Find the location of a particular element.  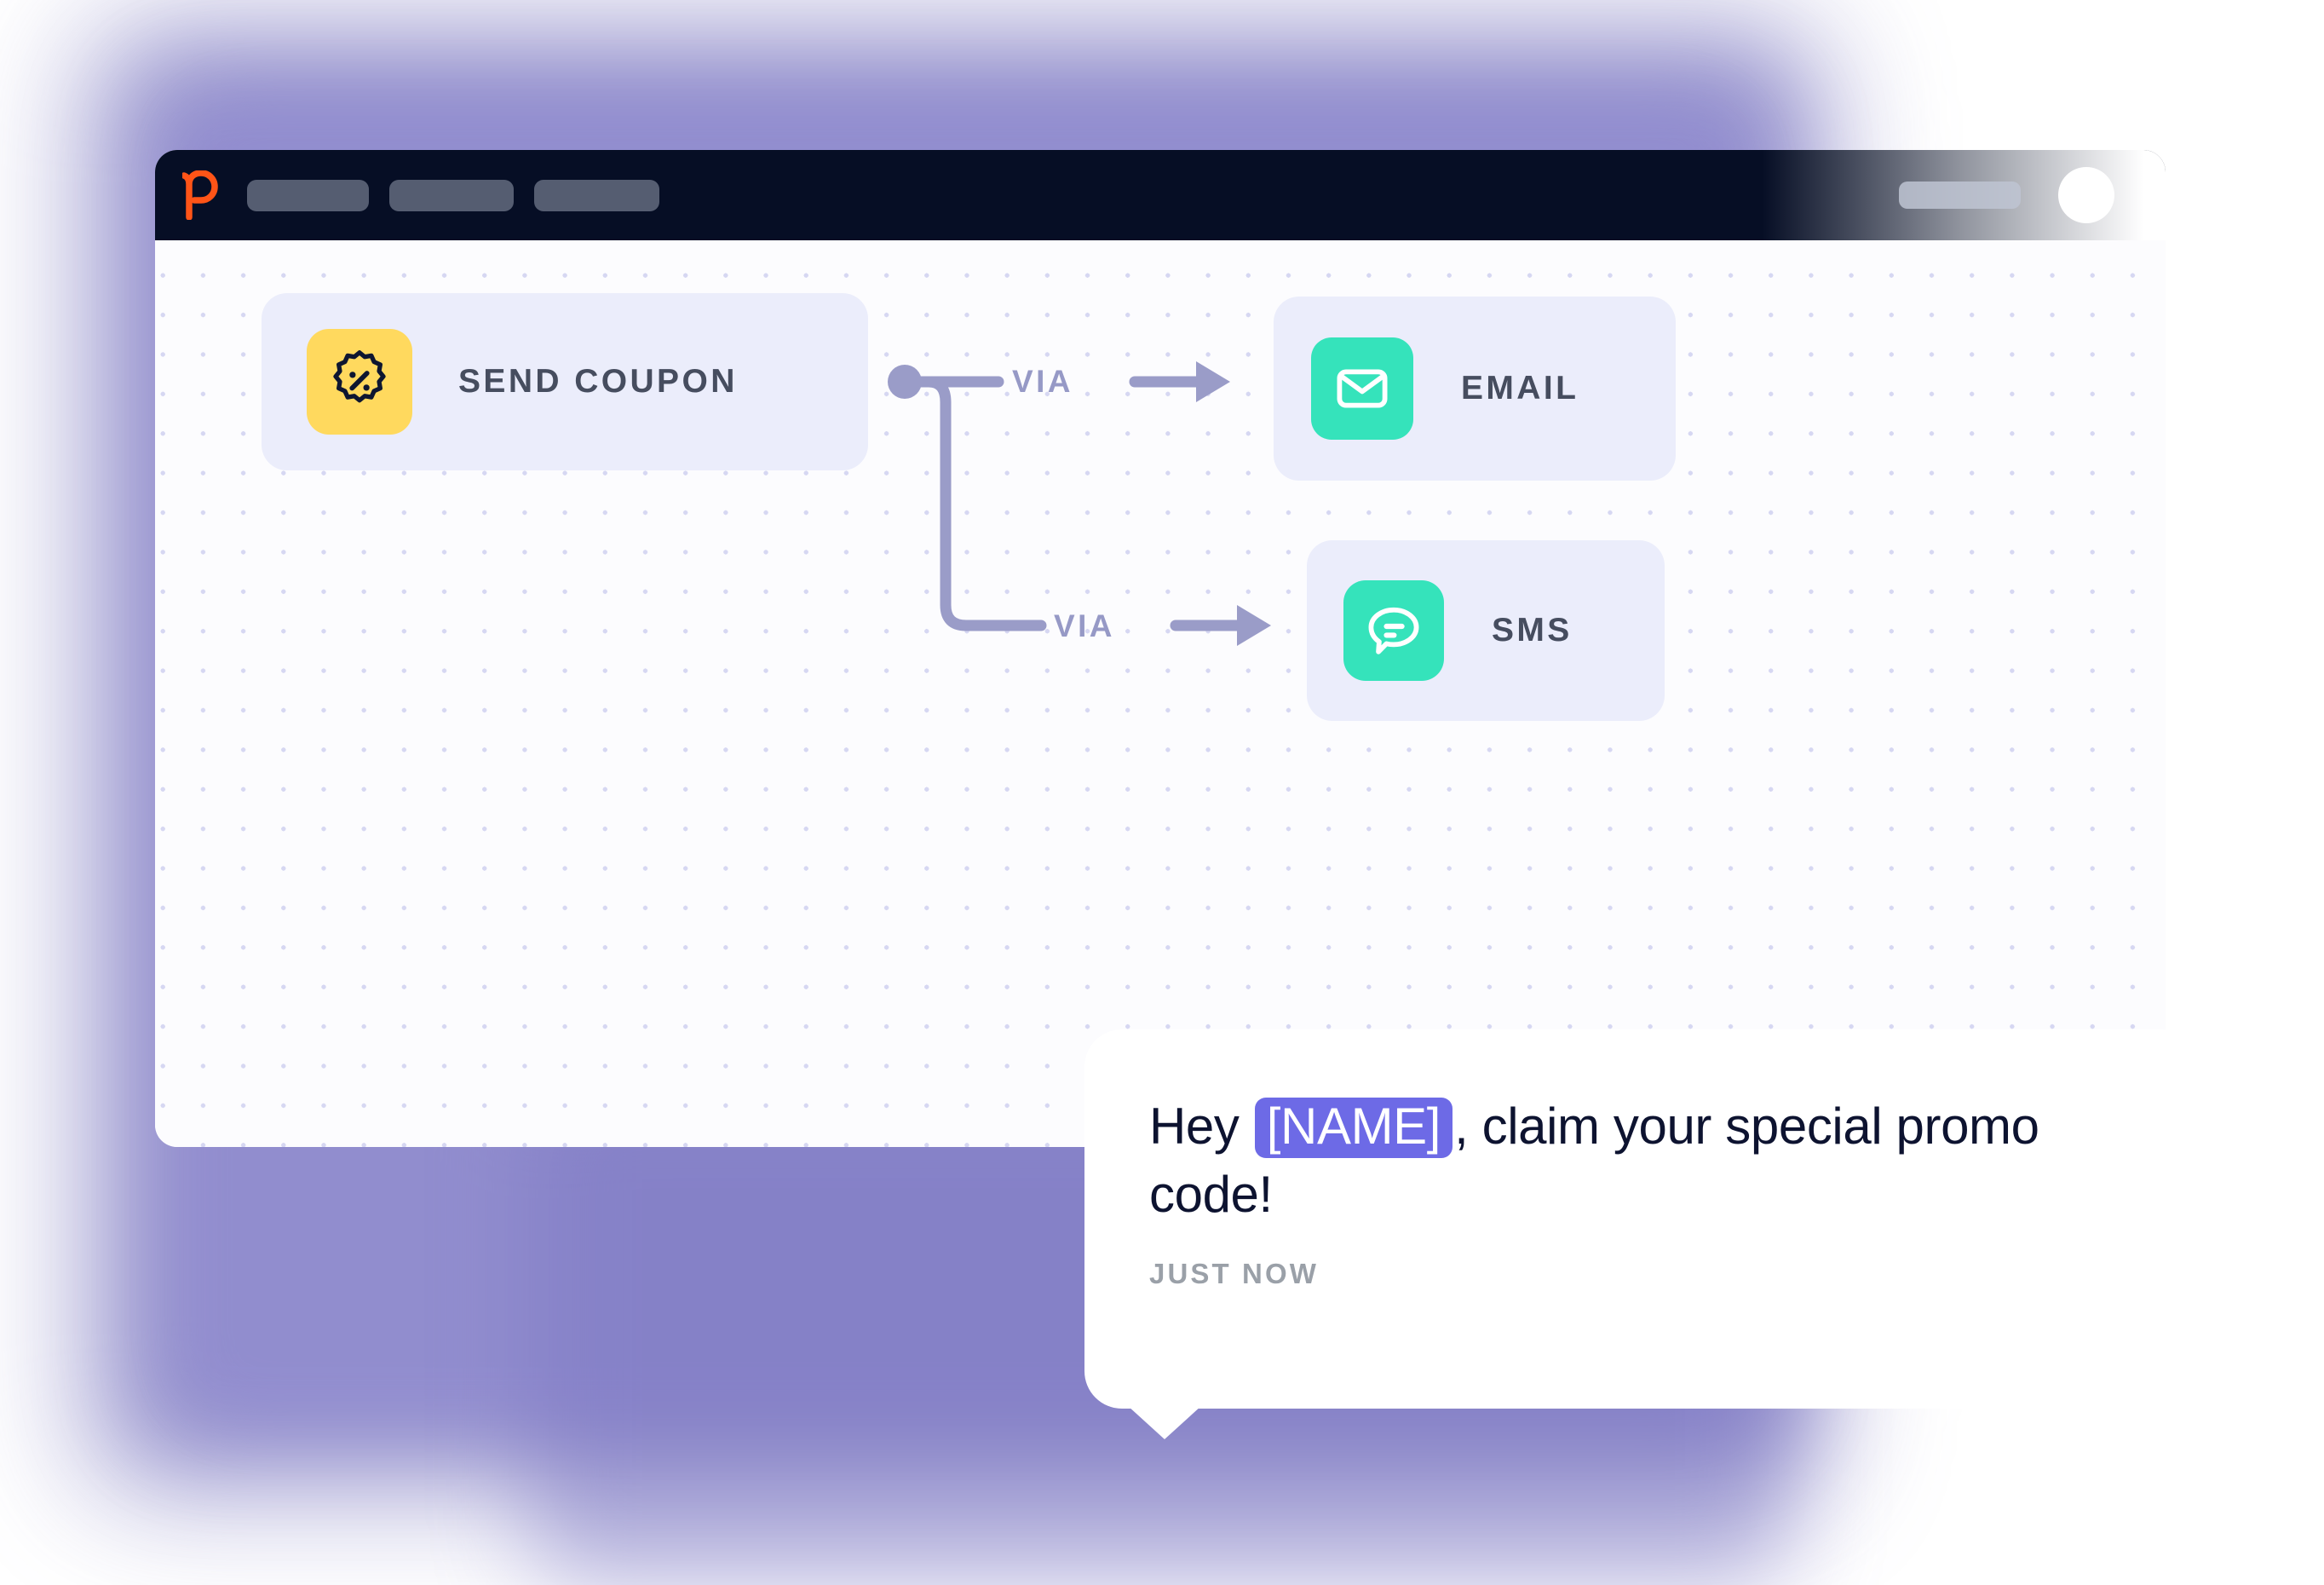

coupon-percent-badge-icon is located at coordinates (359, 382).